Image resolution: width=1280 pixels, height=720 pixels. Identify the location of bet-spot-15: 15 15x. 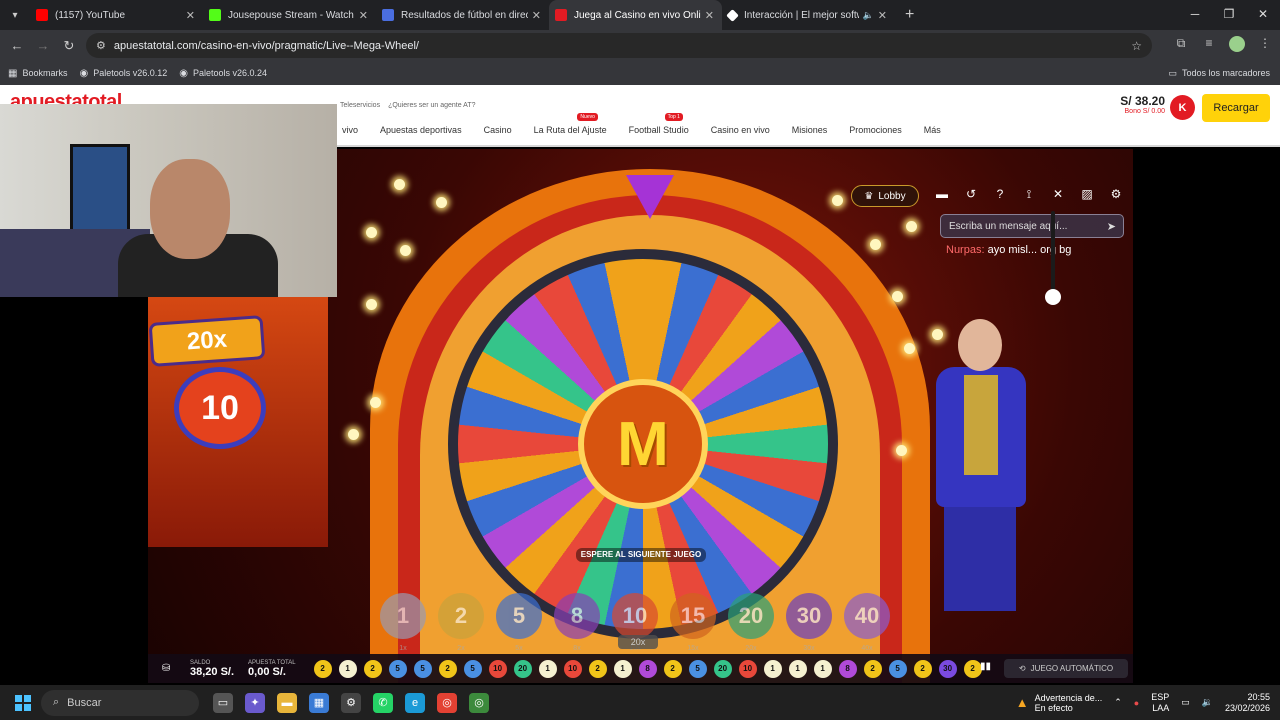
(693, 622).